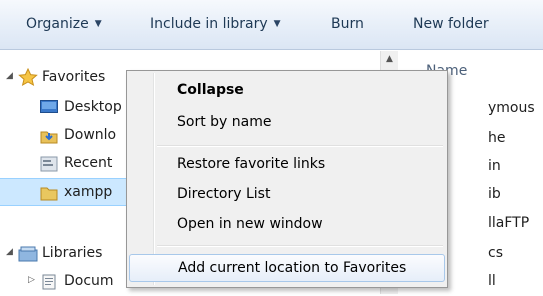 The width and height of the screenshot is (543, 296). Describe the element at coordinates (492, 281) in the screenshot. I see `list-item: ll` at that location.